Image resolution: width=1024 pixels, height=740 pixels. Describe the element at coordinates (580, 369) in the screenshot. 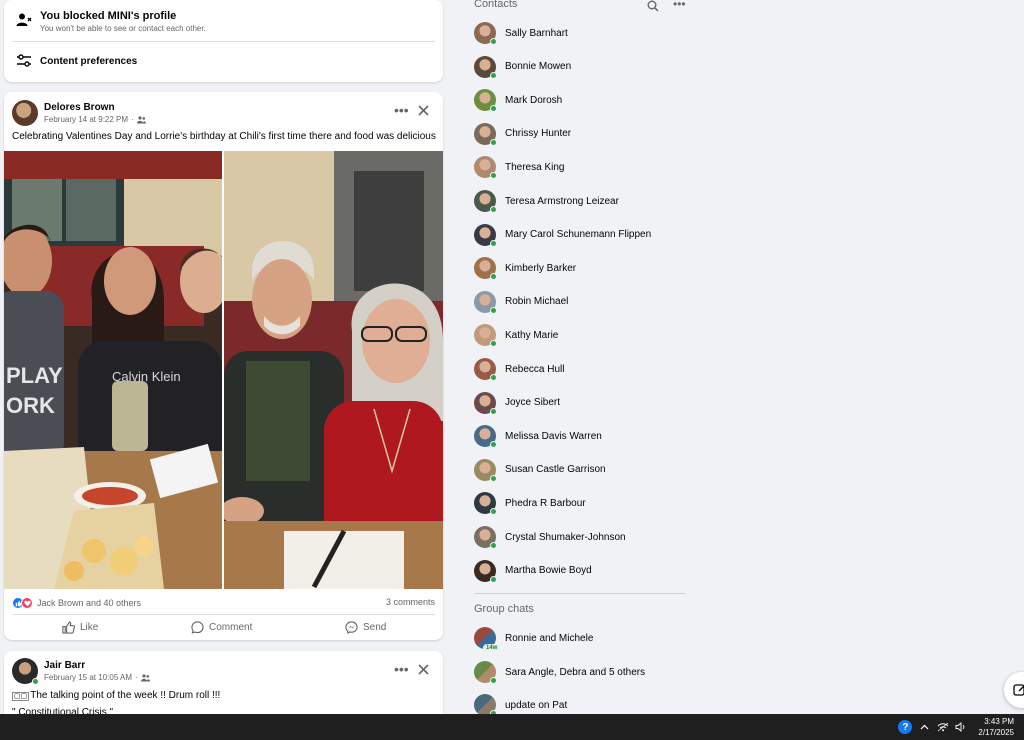

I see `contact-item: Rebecca Hull` at that location.